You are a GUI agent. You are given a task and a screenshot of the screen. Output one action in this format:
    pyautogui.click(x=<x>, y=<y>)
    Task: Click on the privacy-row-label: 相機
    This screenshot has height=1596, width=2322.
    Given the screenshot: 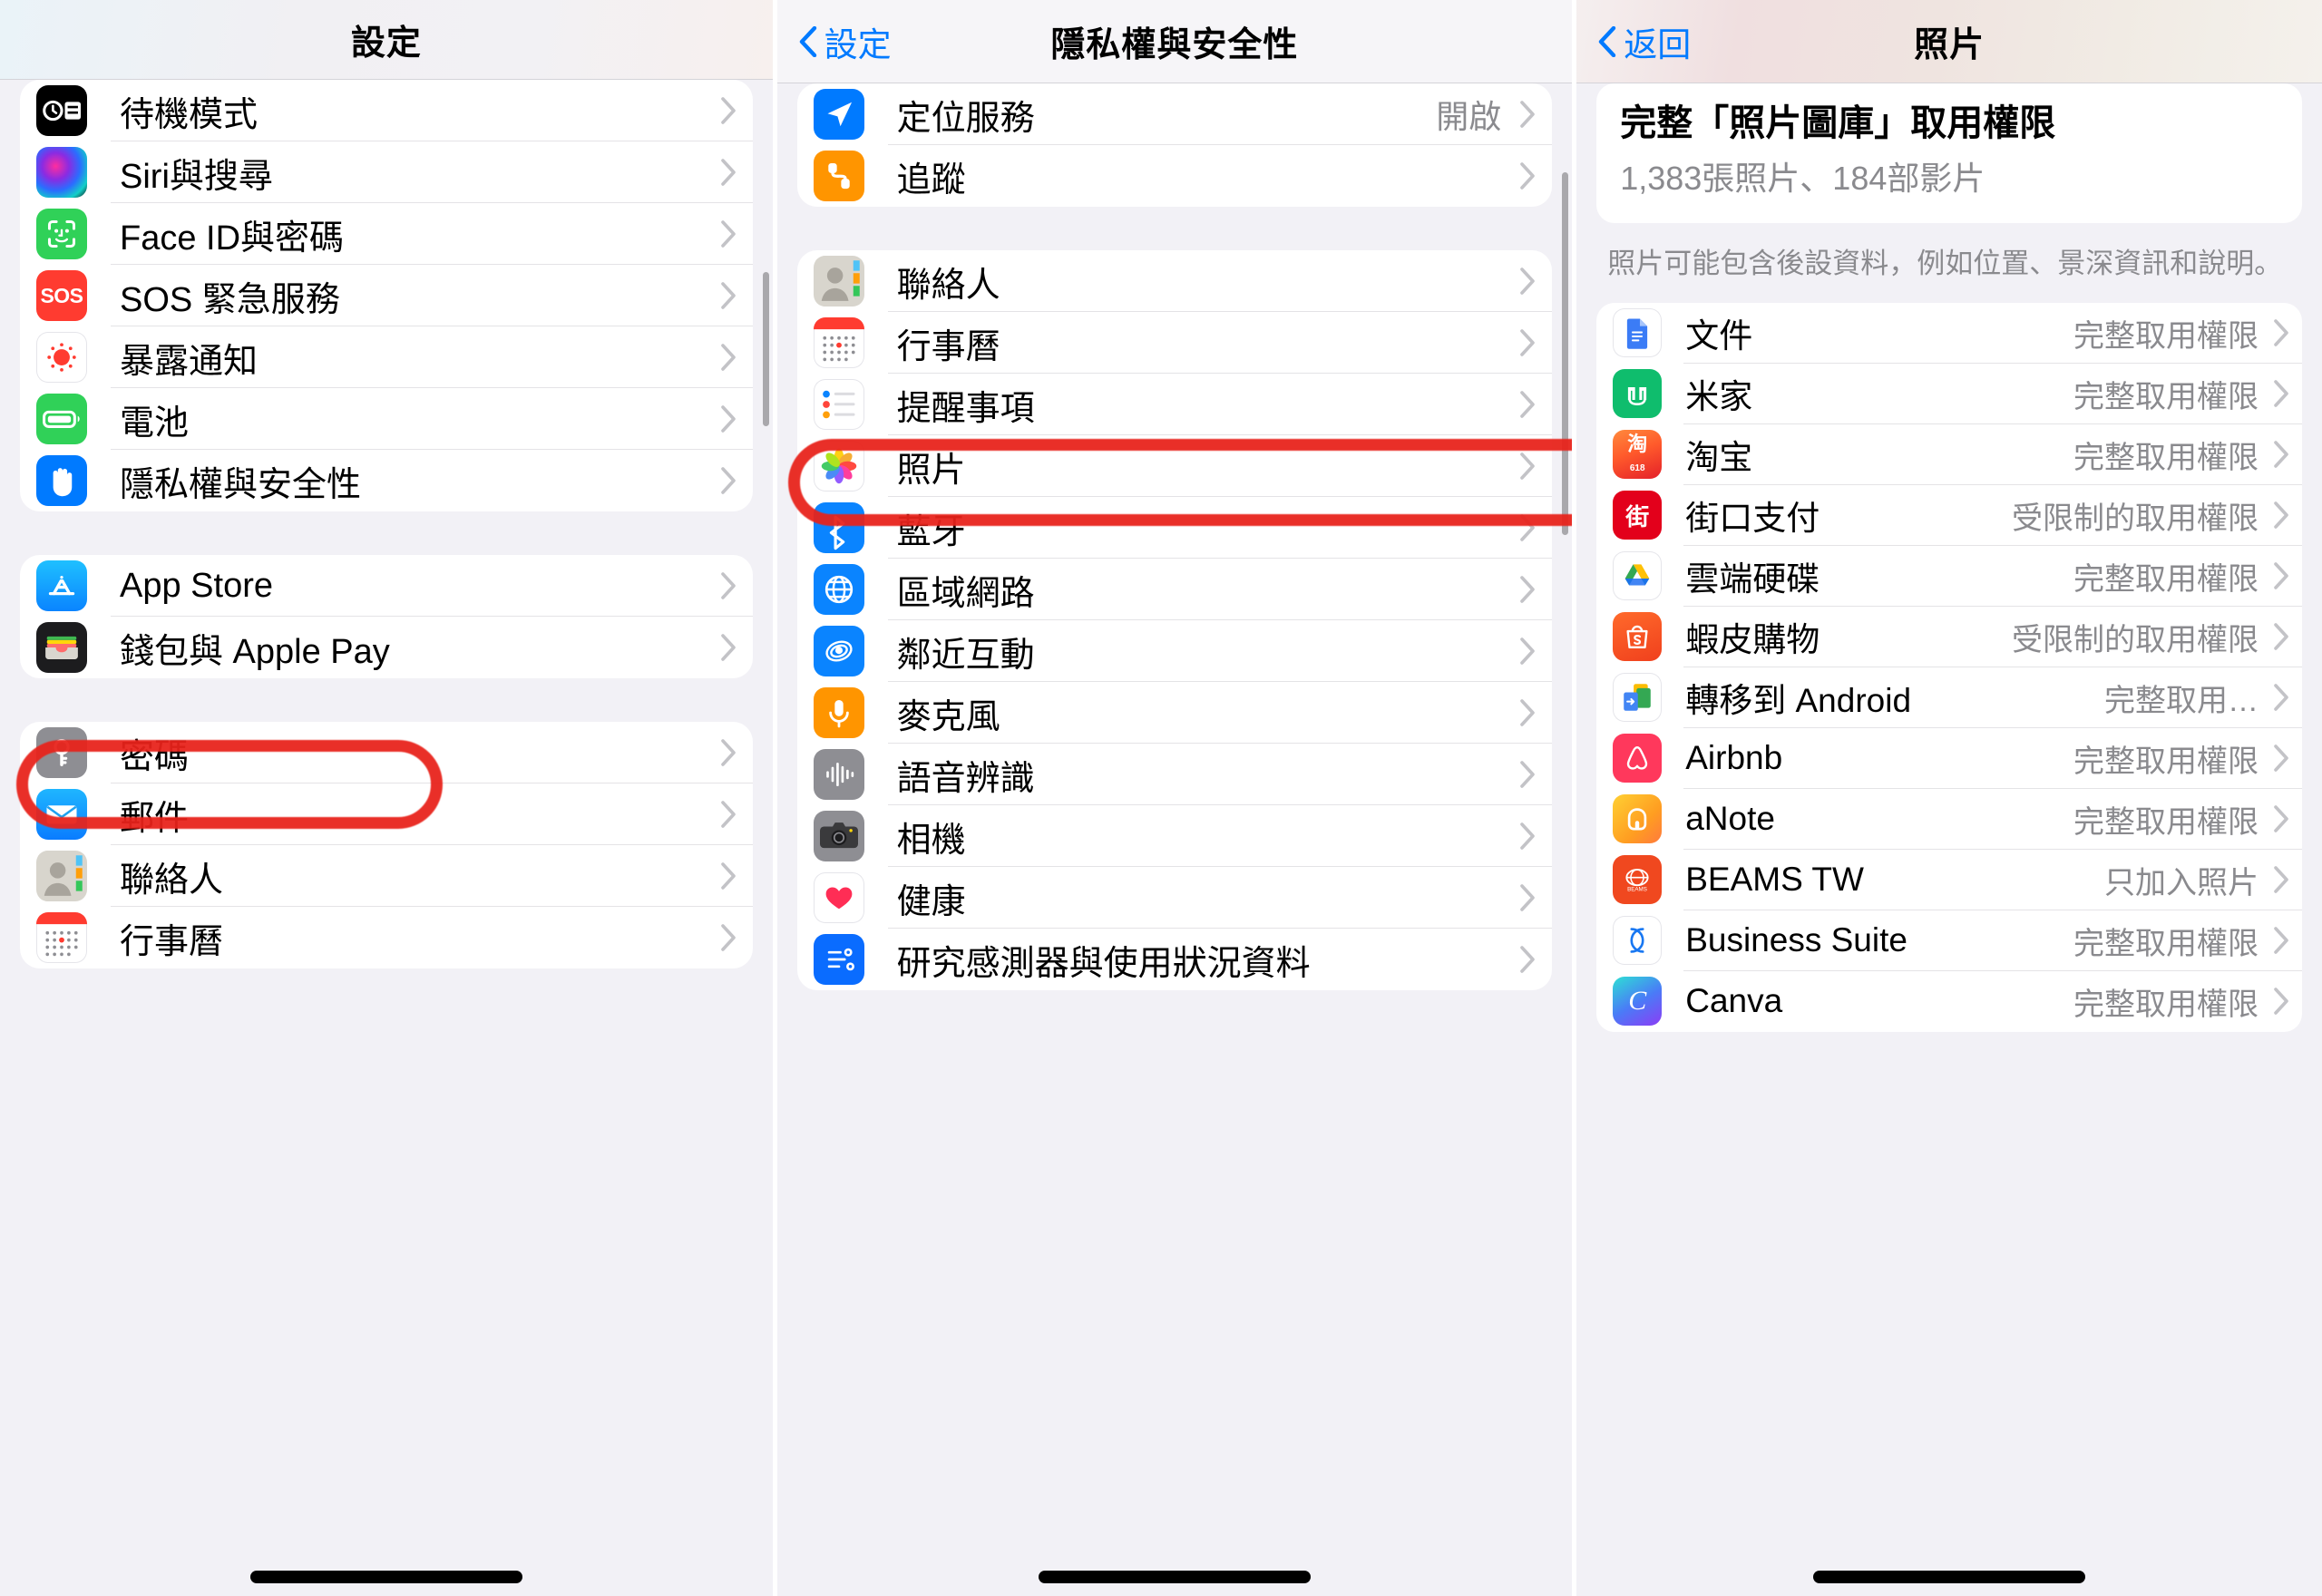 What is the action you would take?
    pyautogui.click(x=931, y=840)
    